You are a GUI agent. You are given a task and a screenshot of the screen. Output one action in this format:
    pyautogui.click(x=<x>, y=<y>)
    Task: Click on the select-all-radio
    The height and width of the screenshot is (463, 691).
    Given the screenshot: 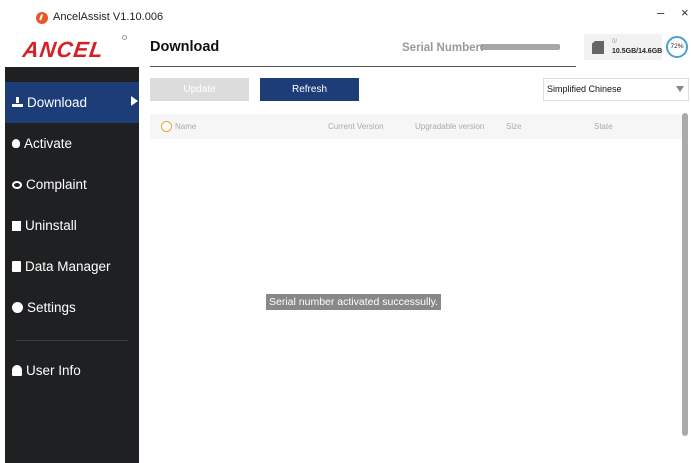 What is the action you would take?
    pyautogui.click(x=166, y=126)
    